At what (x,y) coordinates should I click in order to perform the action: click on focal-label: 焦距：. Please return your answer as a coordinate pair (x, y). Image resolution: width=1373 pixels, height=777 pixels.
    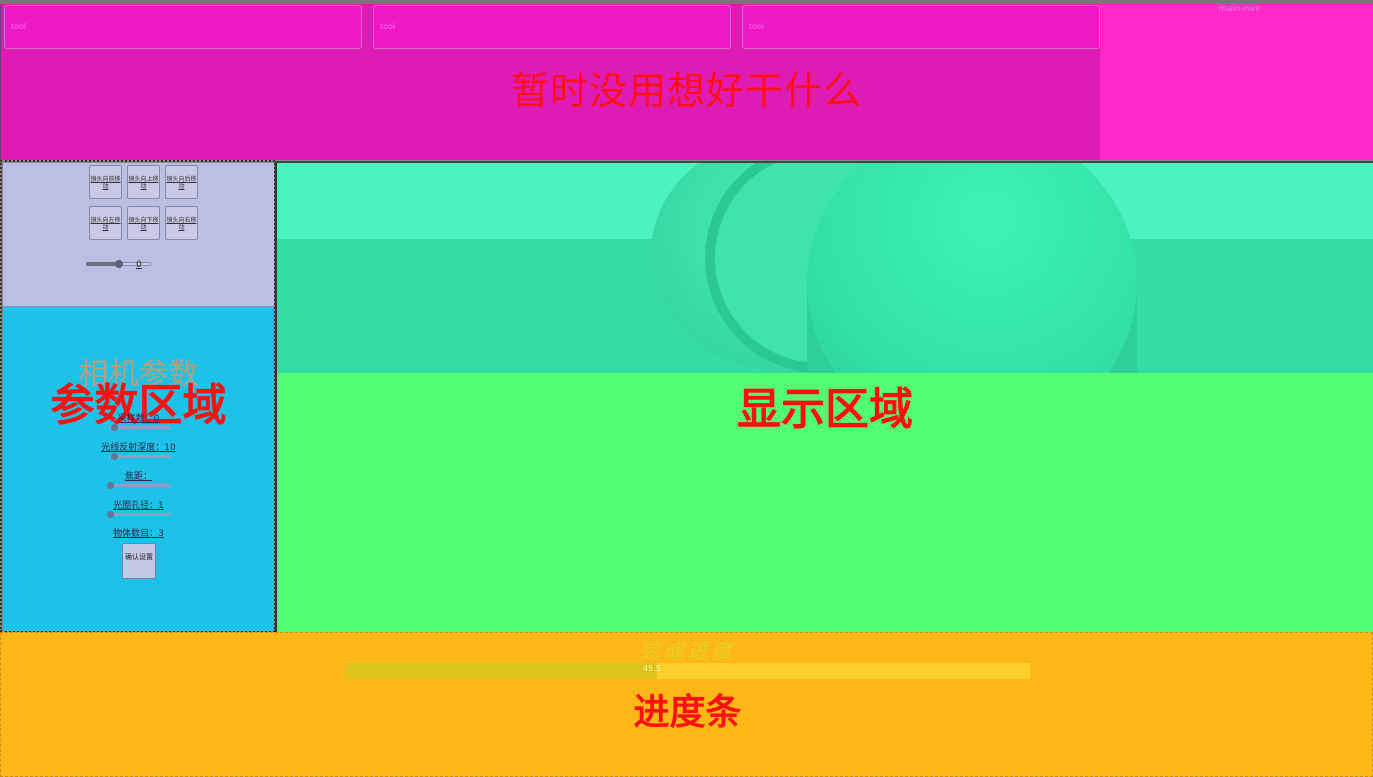
    Looking at the image, I should click on (138, 477).